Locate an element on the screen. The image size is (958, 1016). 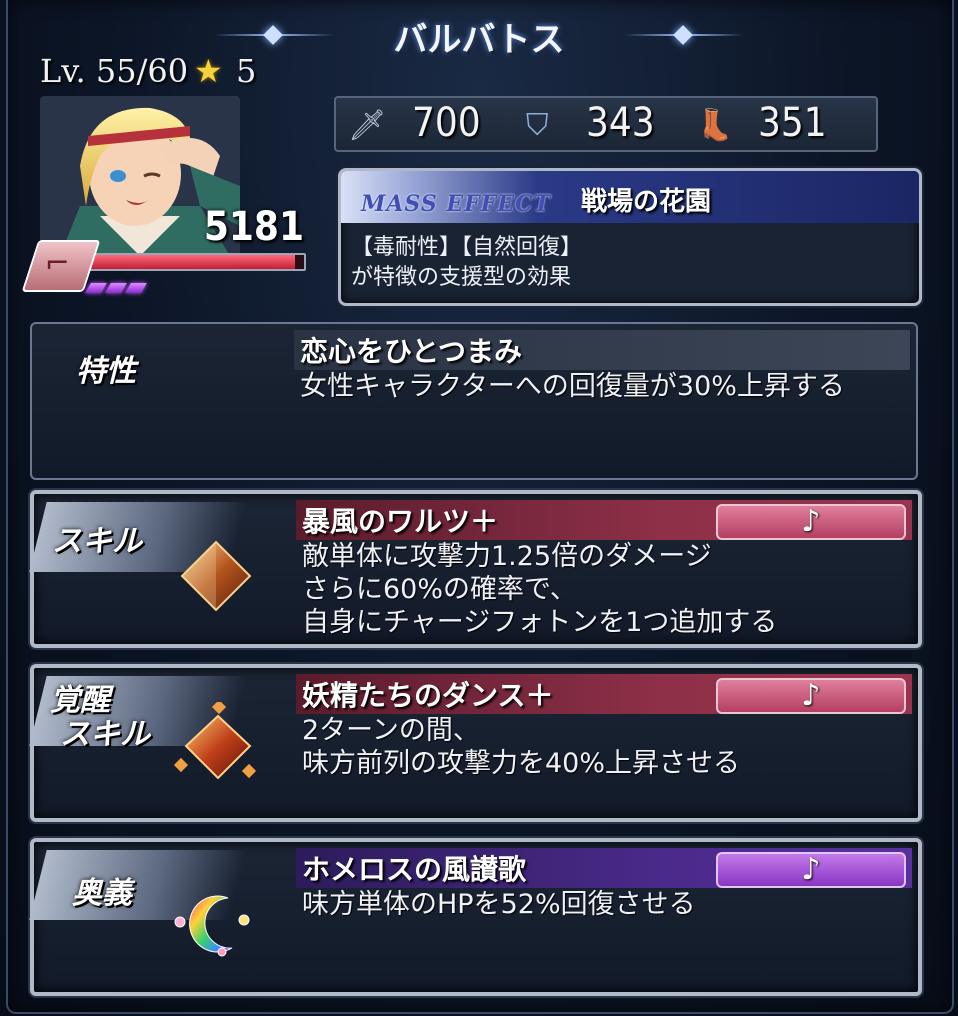
speed-value: 351 is located at coordinates (792, 123).